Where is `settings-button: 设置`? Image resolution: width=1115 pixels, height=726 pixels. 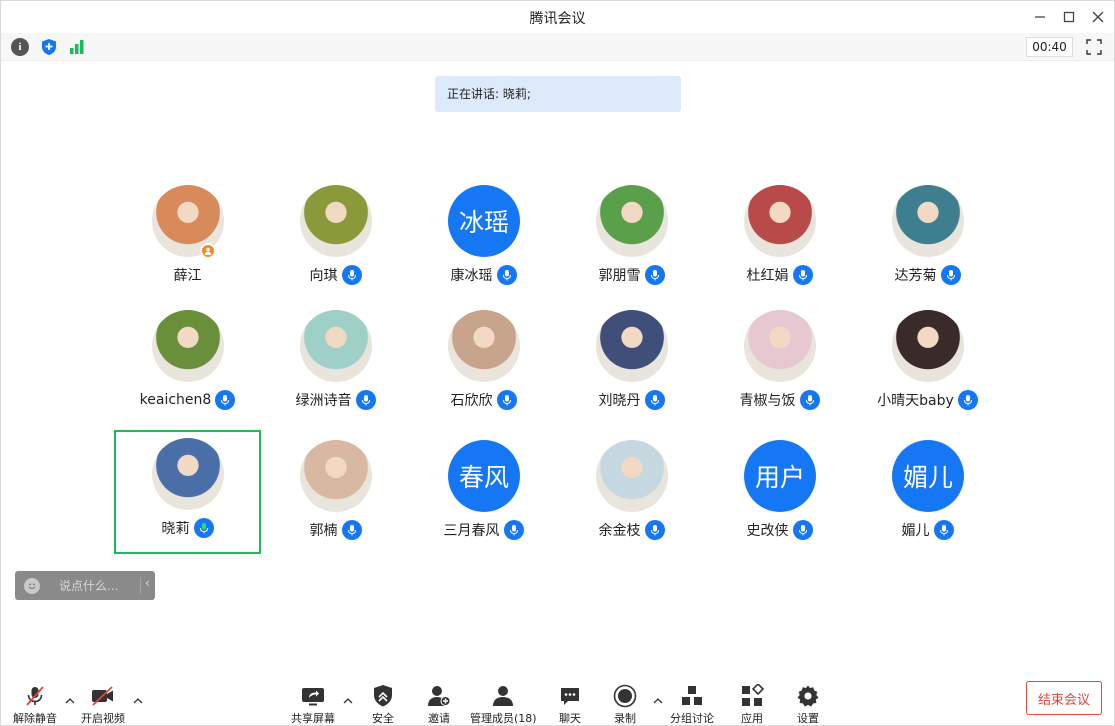 settings-button: 设置 is located at coordinates (808, 704).